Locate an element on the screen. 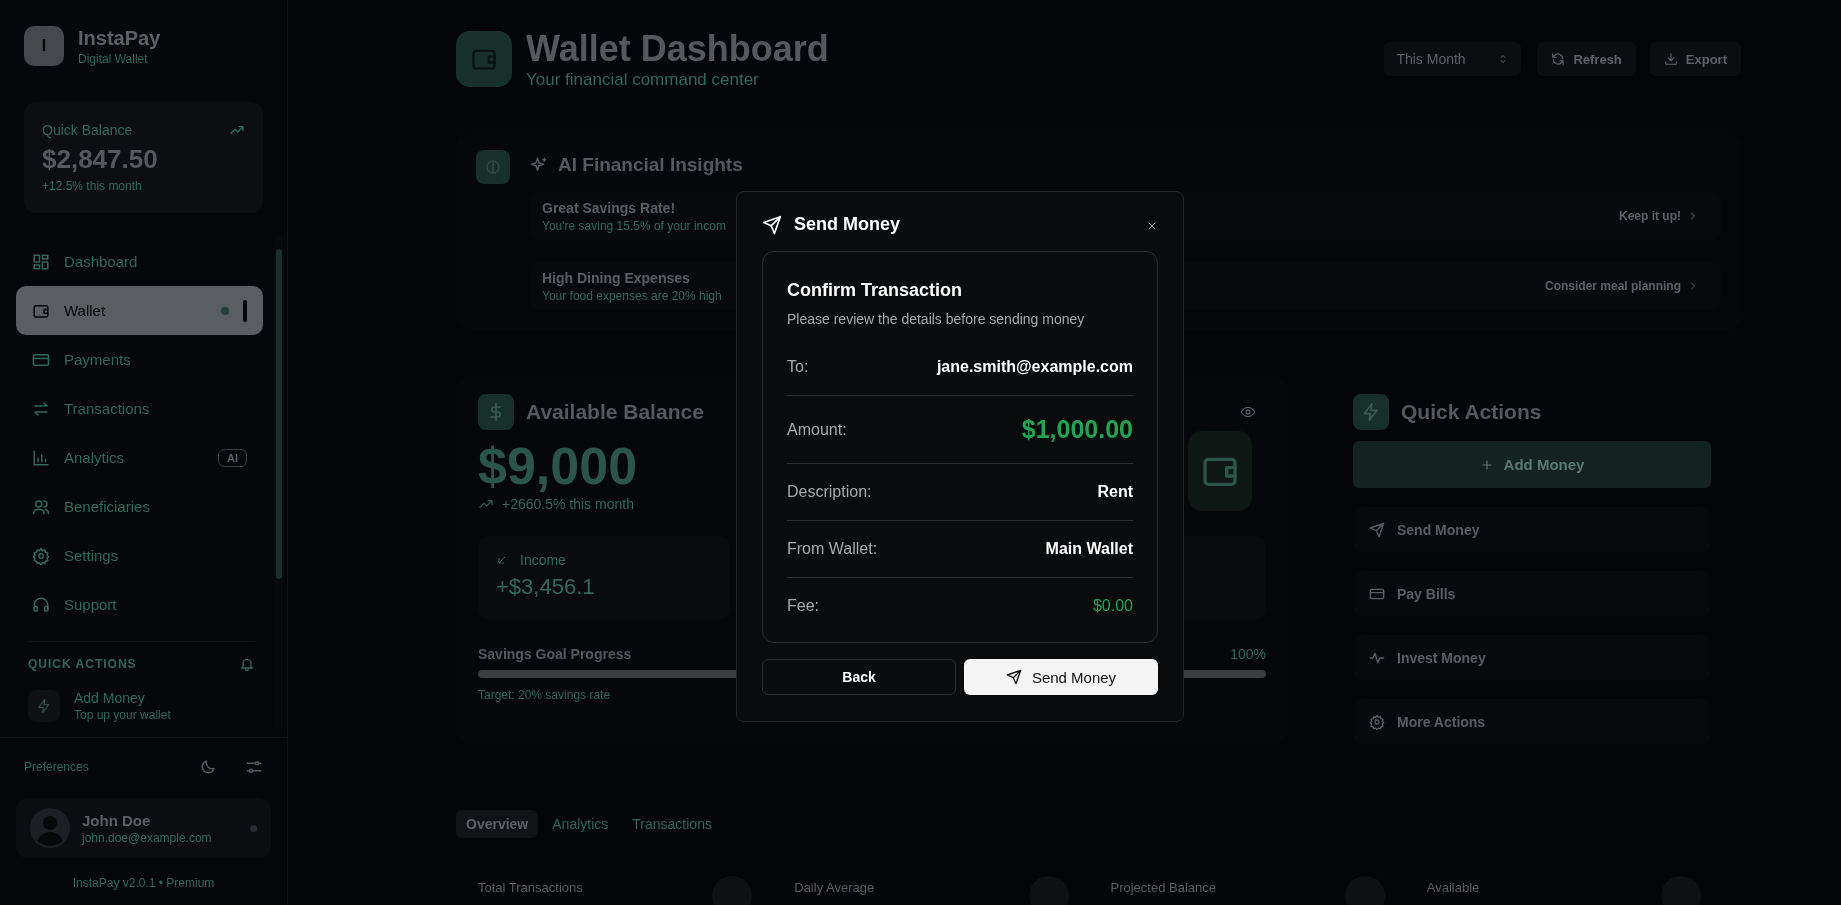  insights-title: AI Financial Insights is located at coordinates (650, 165).